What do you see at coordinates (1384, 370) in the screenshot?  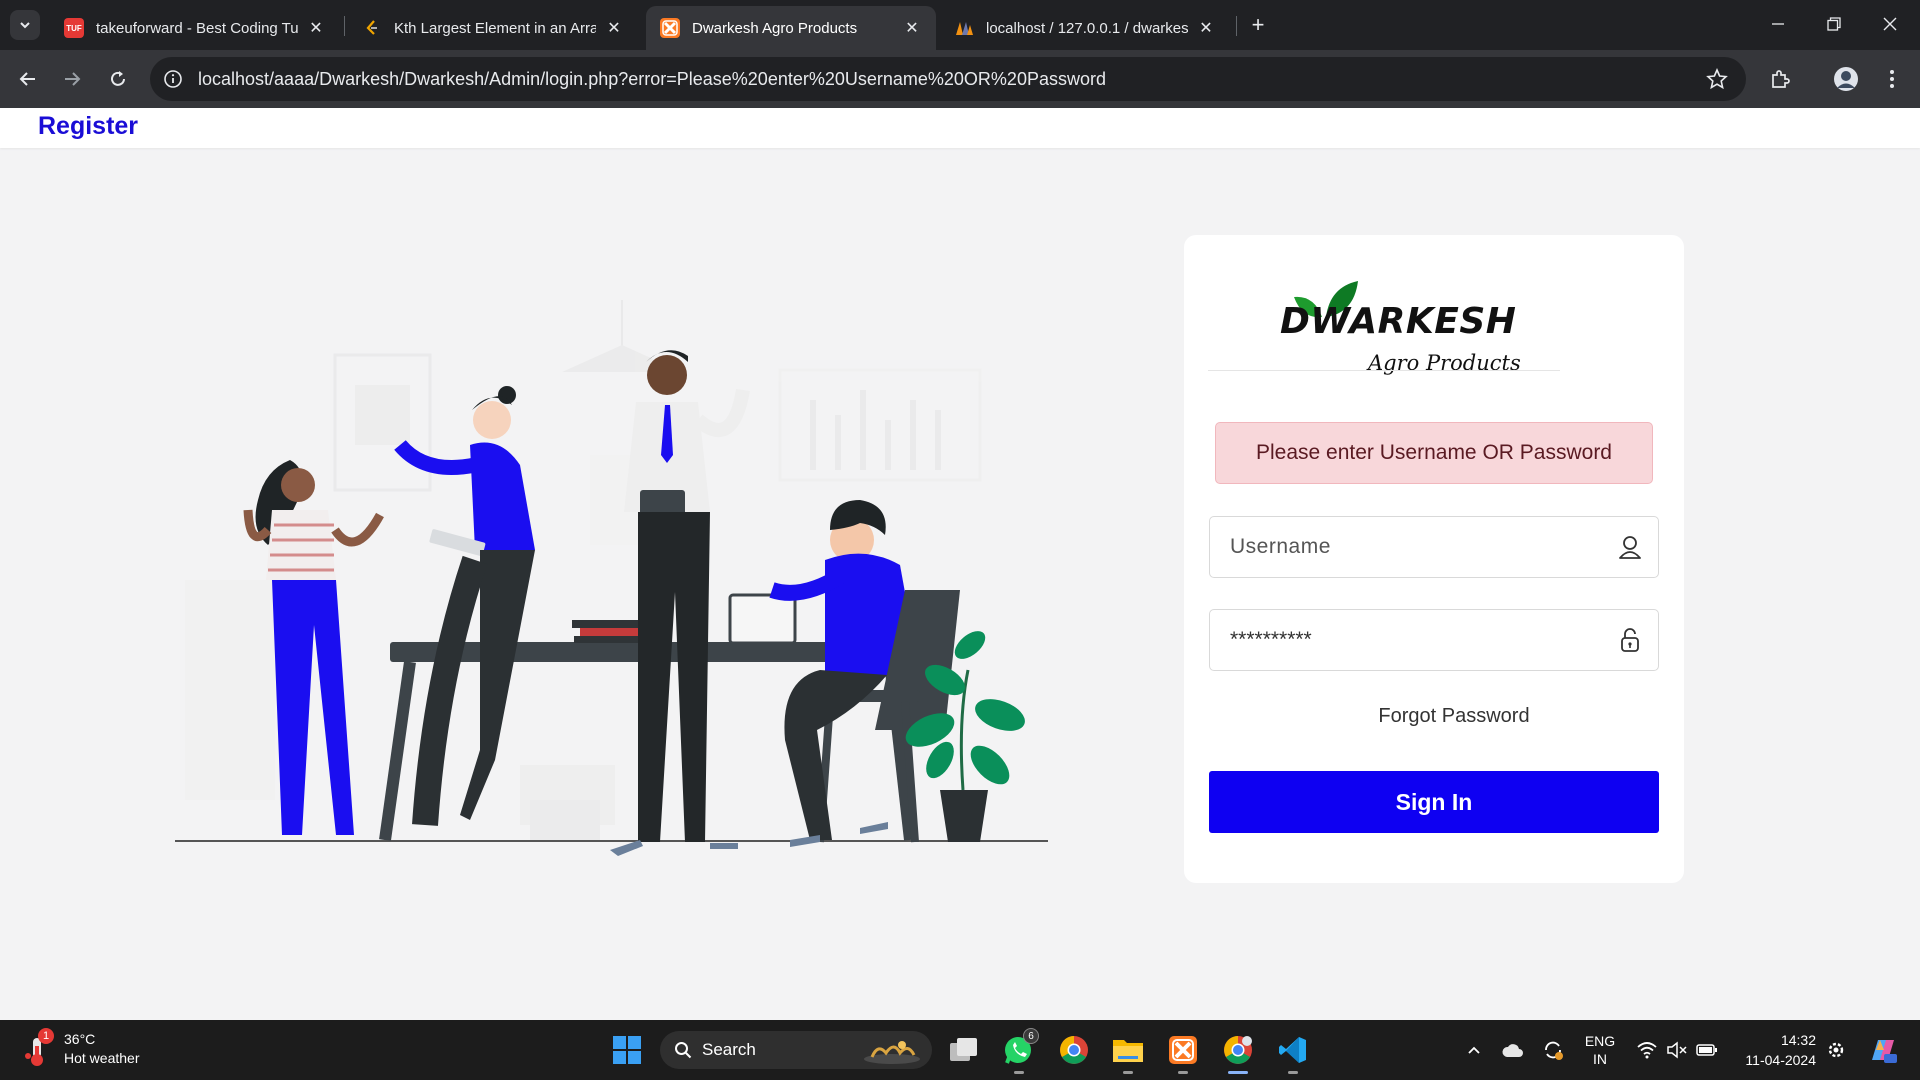 I see `logo-divider` at bounding box center [1384, 370].